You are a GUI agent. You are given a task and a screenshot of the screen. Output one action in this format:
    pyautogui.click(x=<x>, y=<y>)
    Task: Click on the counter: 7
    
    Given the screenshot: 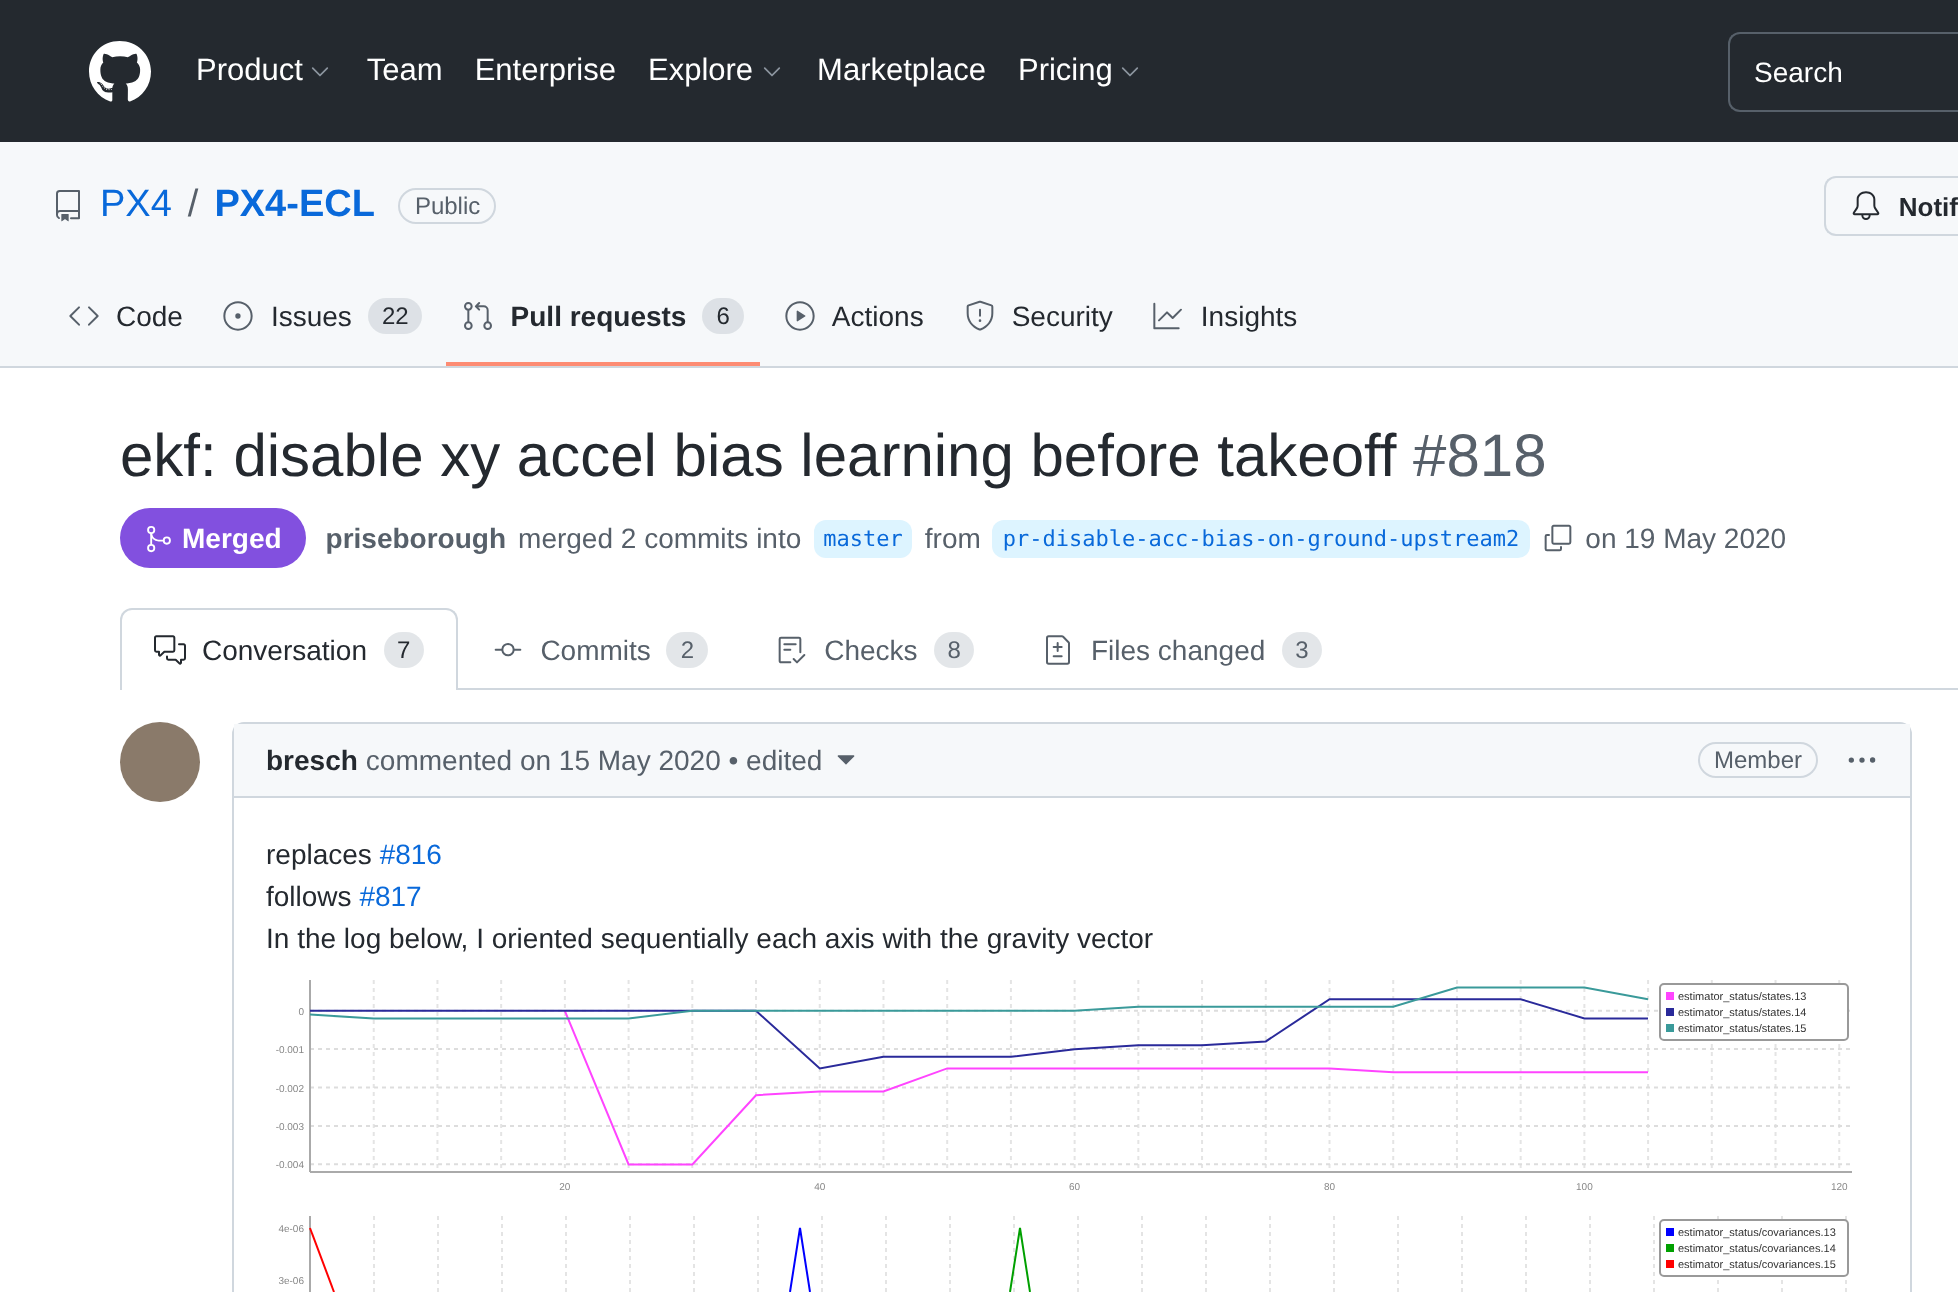 What is the action you would take?
    pyautogui.click(x=404, y=650)
    